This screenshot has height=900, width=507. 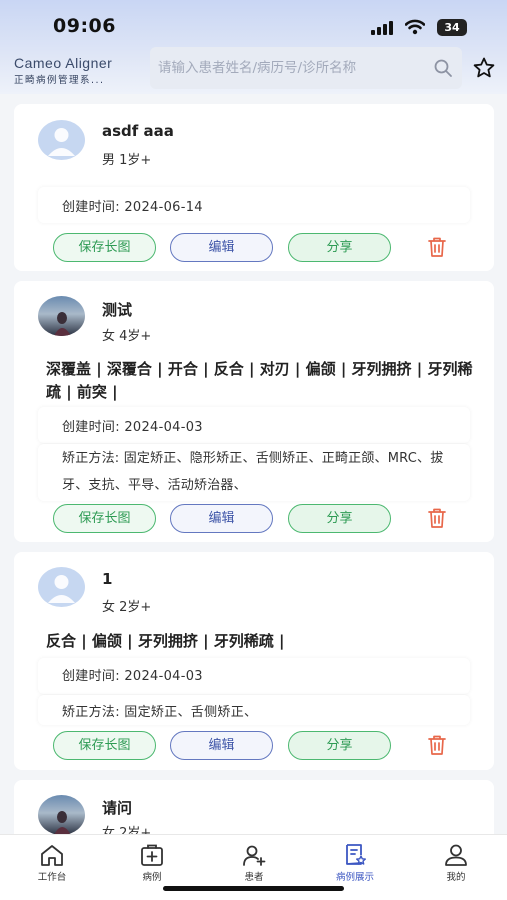 What do you see at coordinates (253, 888) in the screenshot?
I see `home-indicator` at bounding box center [253, 888].